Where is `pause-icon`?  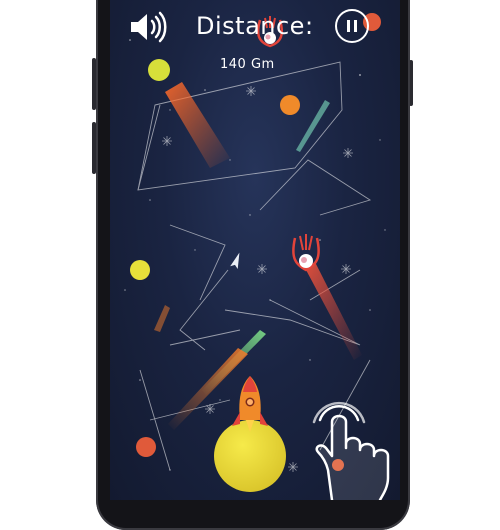 pause-icon is located at coordinates (352, 26).